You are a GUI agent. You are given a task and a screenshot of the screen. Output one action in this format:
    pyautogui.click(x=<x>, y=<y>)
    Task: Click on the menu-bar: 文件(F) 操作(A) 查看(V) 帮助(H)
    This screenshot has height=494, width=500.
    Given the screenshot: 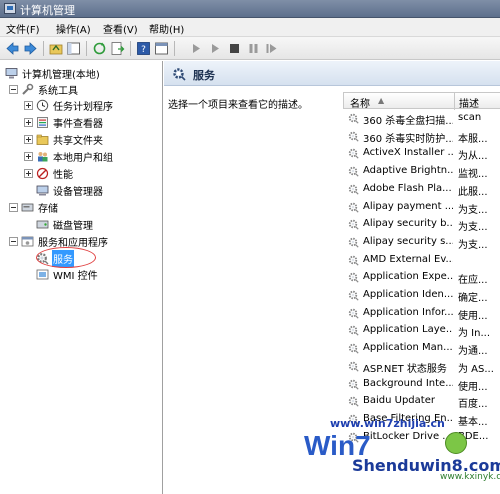 What is the action you would take?
    pyautogui.click(x=250, y=27)
    